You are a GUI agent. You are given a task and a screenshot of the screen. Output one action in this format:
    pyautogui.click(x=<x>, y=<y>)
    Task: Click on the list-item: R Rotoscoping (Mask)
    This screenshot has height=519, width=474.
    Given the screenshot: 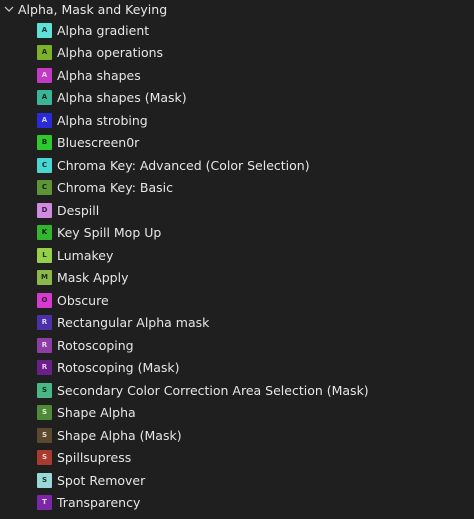 What is the action you would take?
    pyautogui.click(x=237, y=368)
    